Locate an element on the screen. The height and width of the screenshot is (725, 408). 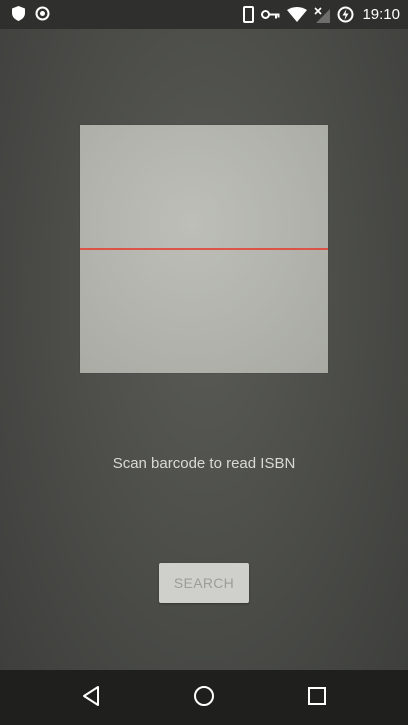
key-icon is located at coordinates (270, 14).